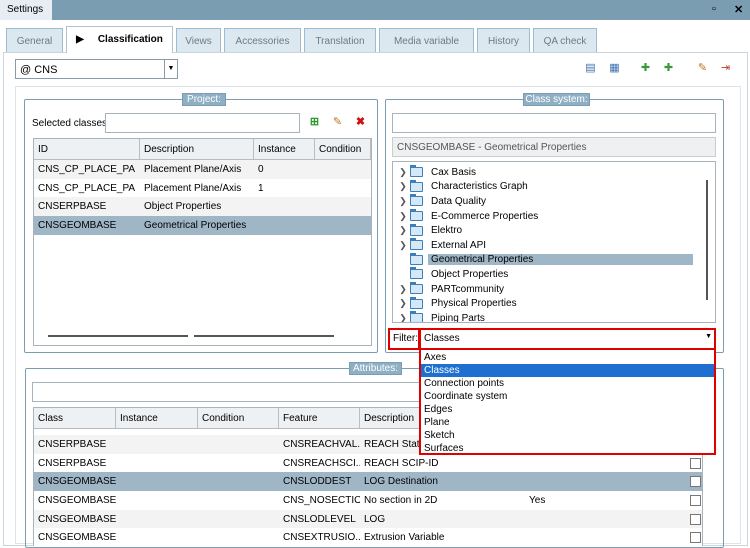  I want to click on delete-class-icon: ✖, so click(360, 122).